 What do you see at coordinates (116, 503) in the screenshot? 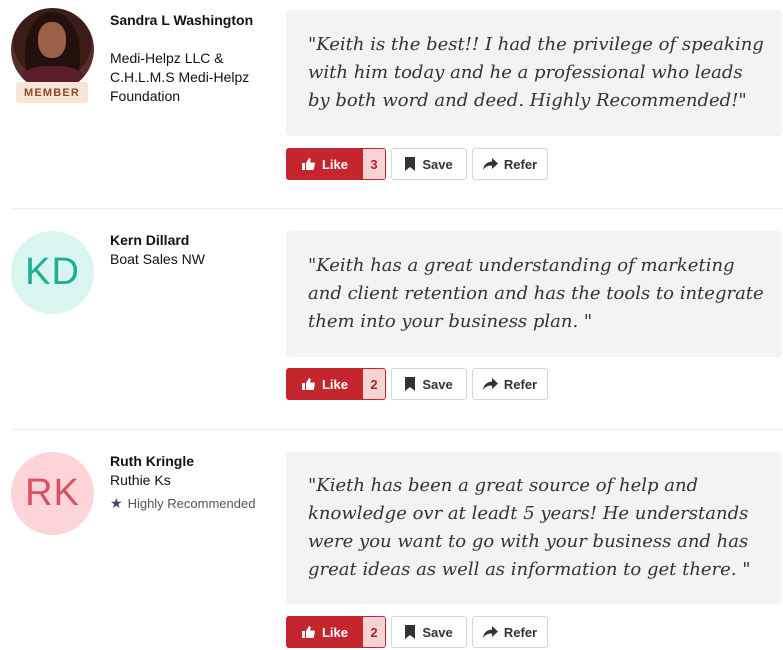
I see `star-icon: ★` at bounding box center [116, 503].